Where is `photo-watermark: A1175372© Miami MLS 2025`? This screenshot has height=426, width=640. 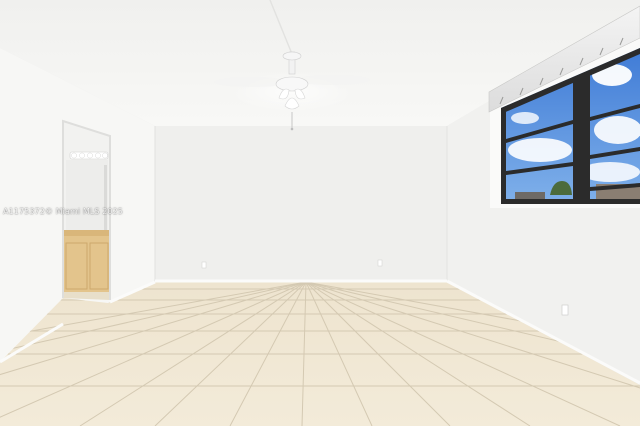 photo-watermark: A1175372© Miami MLS 2025 is located at coordinates (63, 211).